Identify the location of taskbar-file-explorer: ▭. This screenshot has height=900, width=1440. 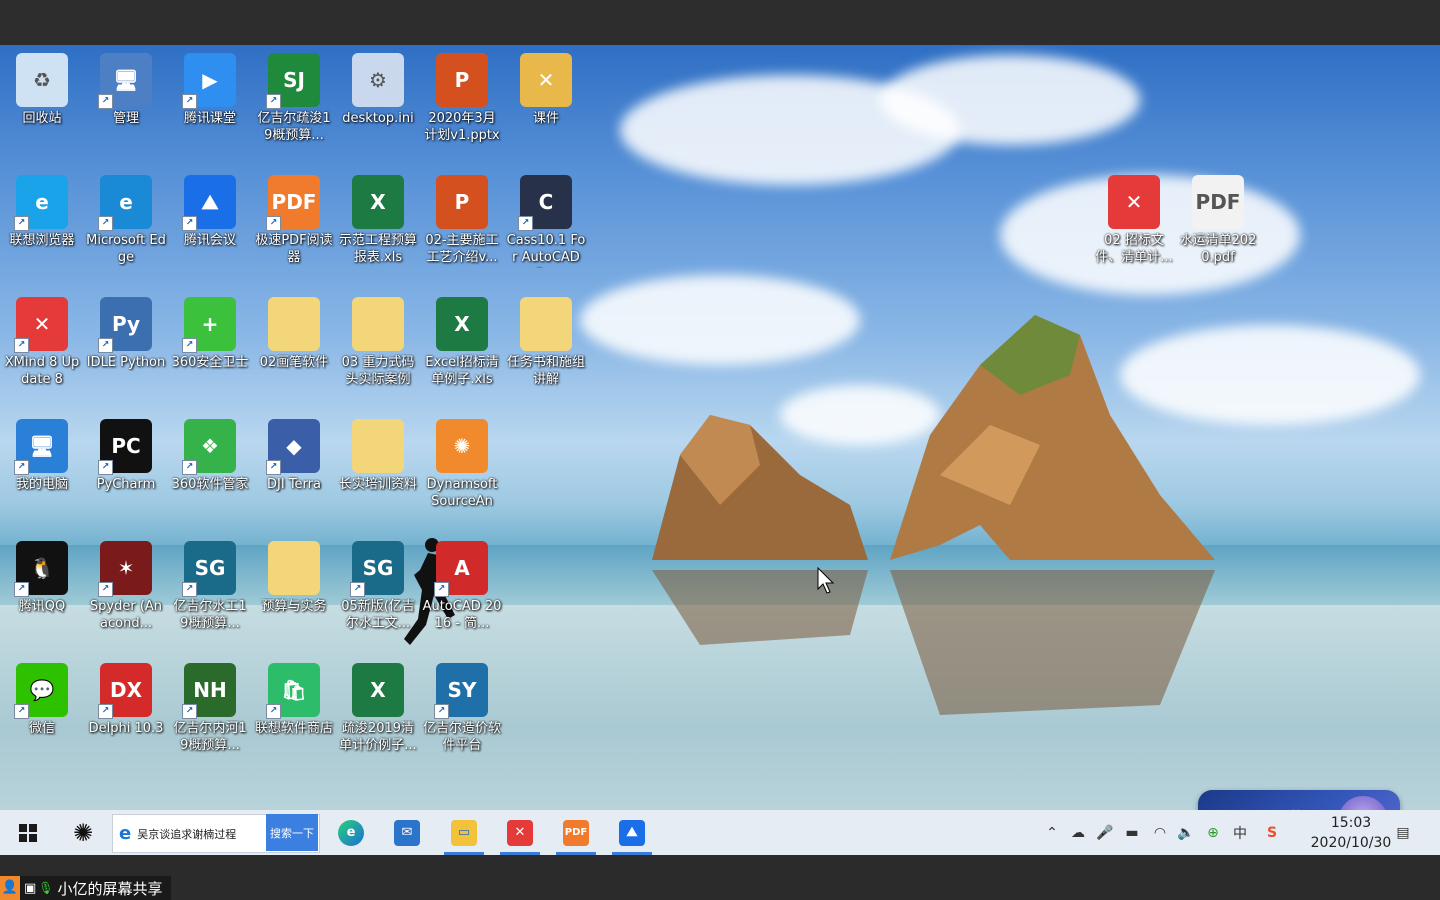
(464, 835).